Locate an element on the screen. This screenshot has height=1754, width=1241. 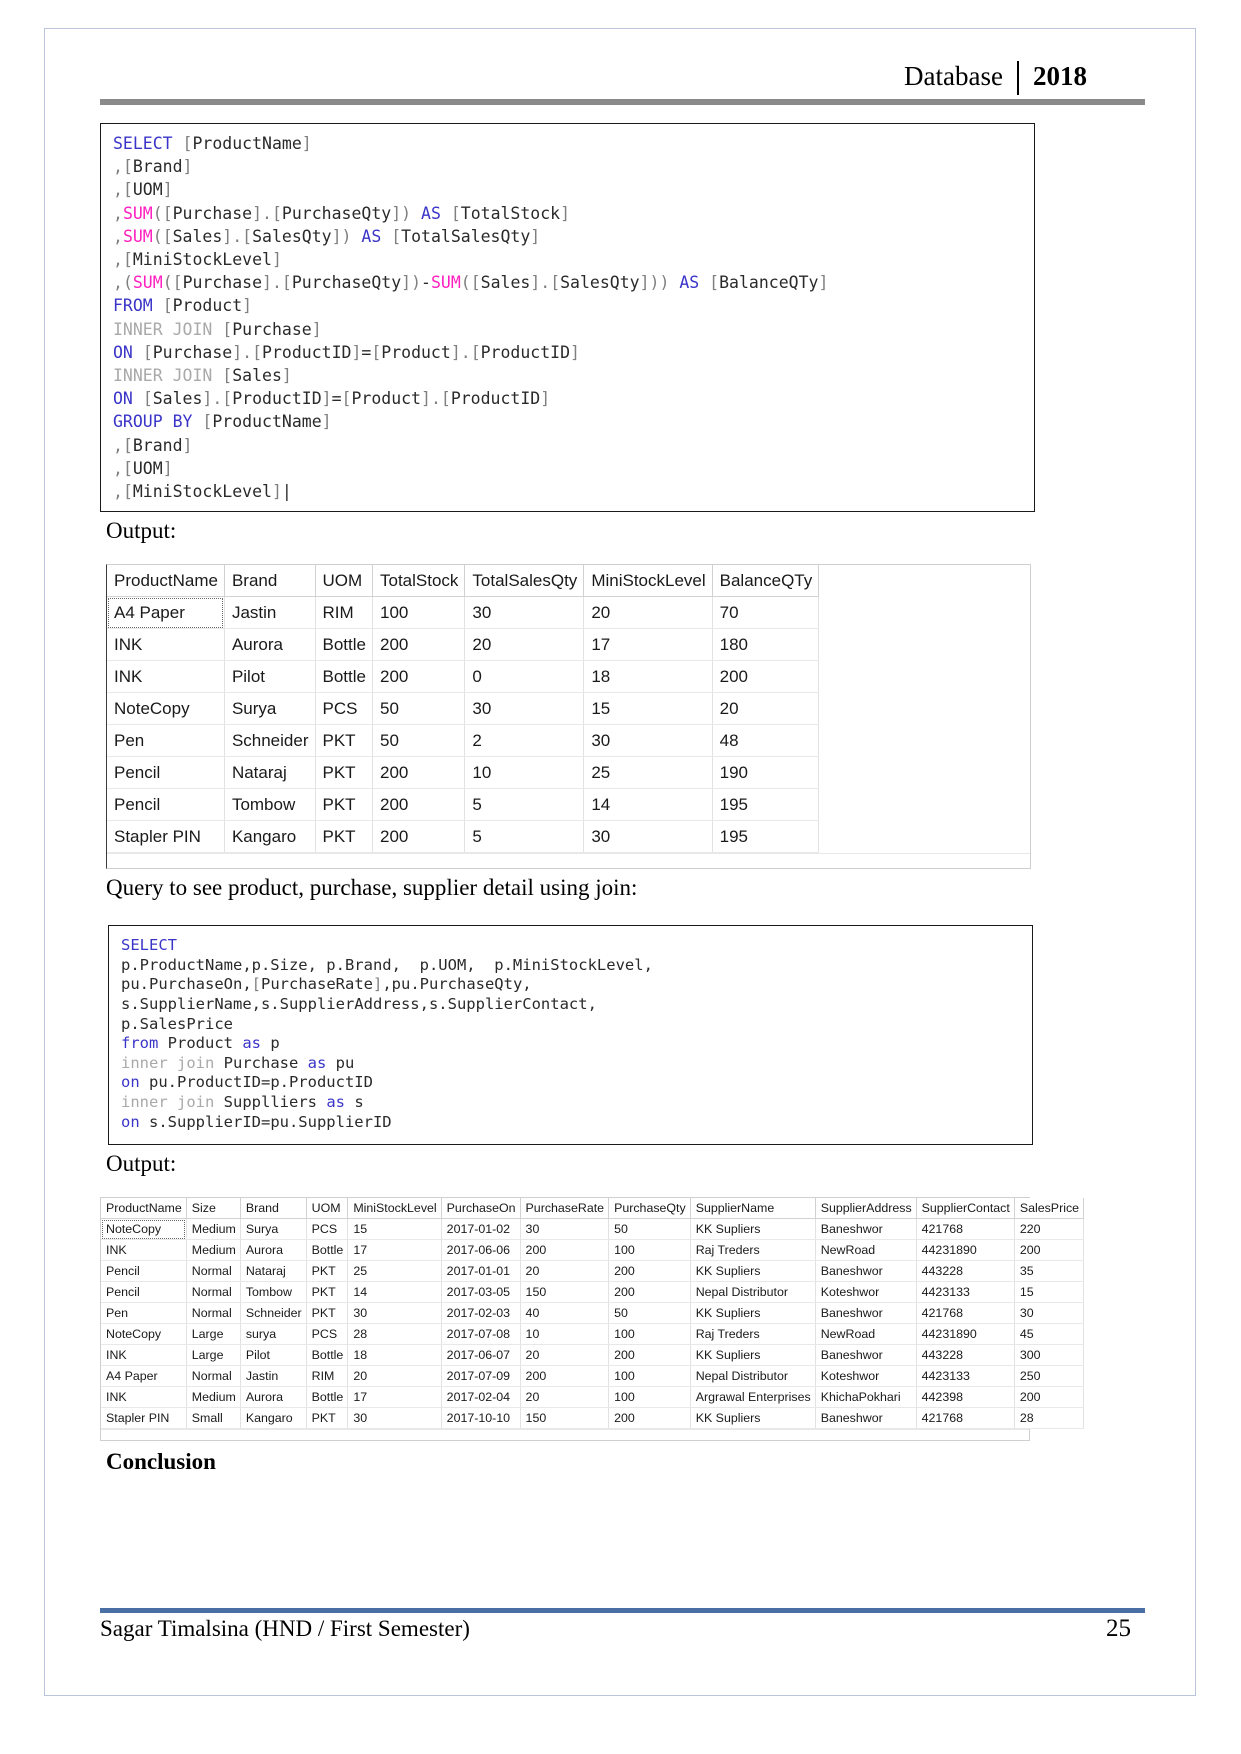
table-cell: Normal is located at coordinates (213, 1313).